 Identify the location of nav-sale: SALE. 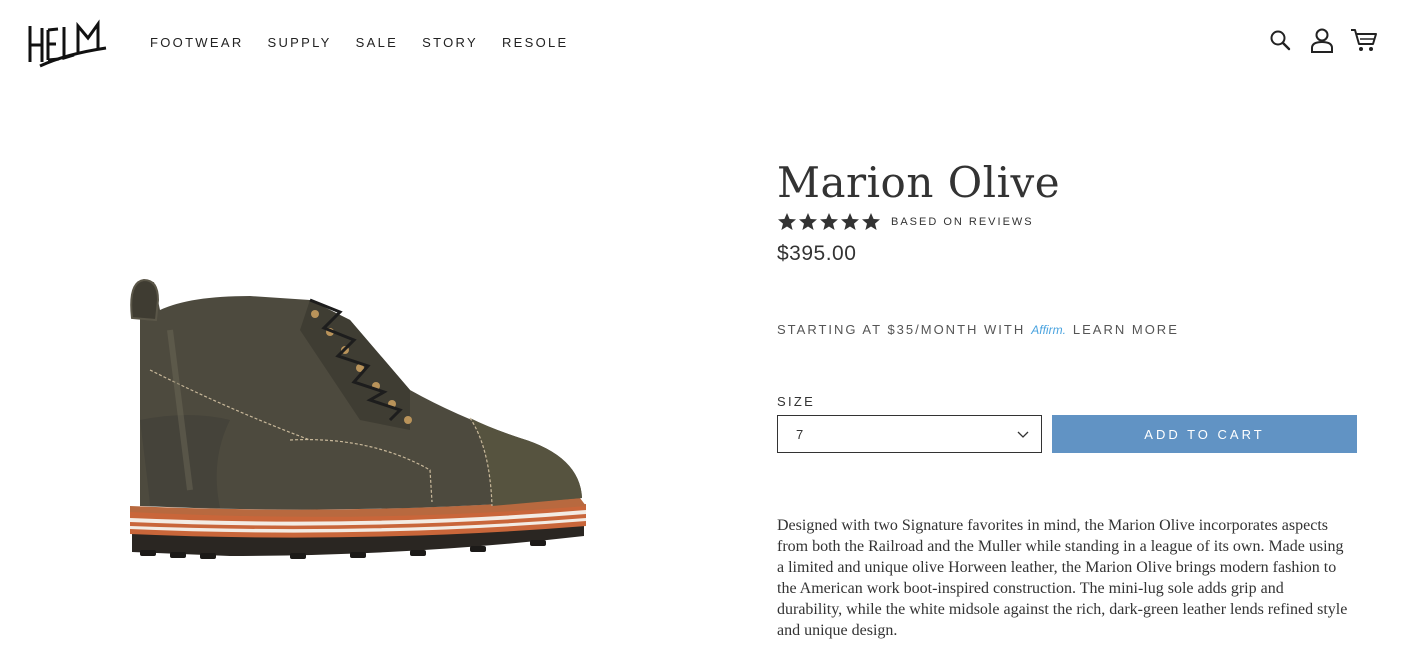
(377, 42).